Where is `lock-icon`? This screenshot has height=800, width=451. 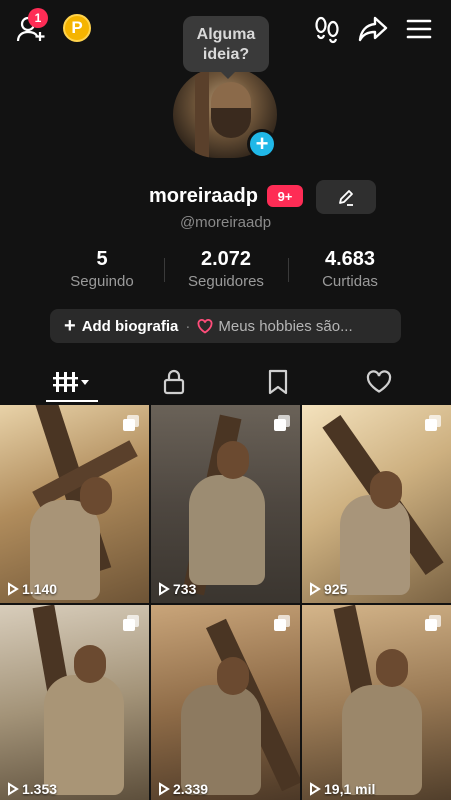 lock-icon is located at coordinates (174, 382).